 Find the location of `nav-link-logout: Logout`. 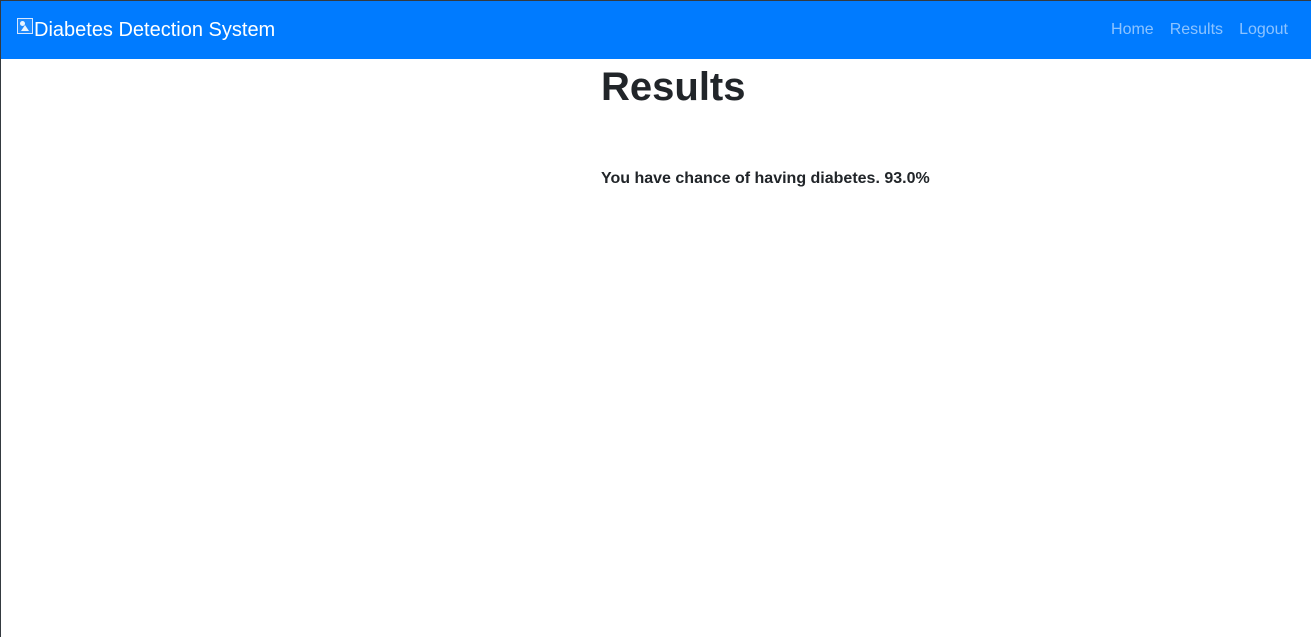

nav-link-logout: Logout is located at coordinates (1263, 30).